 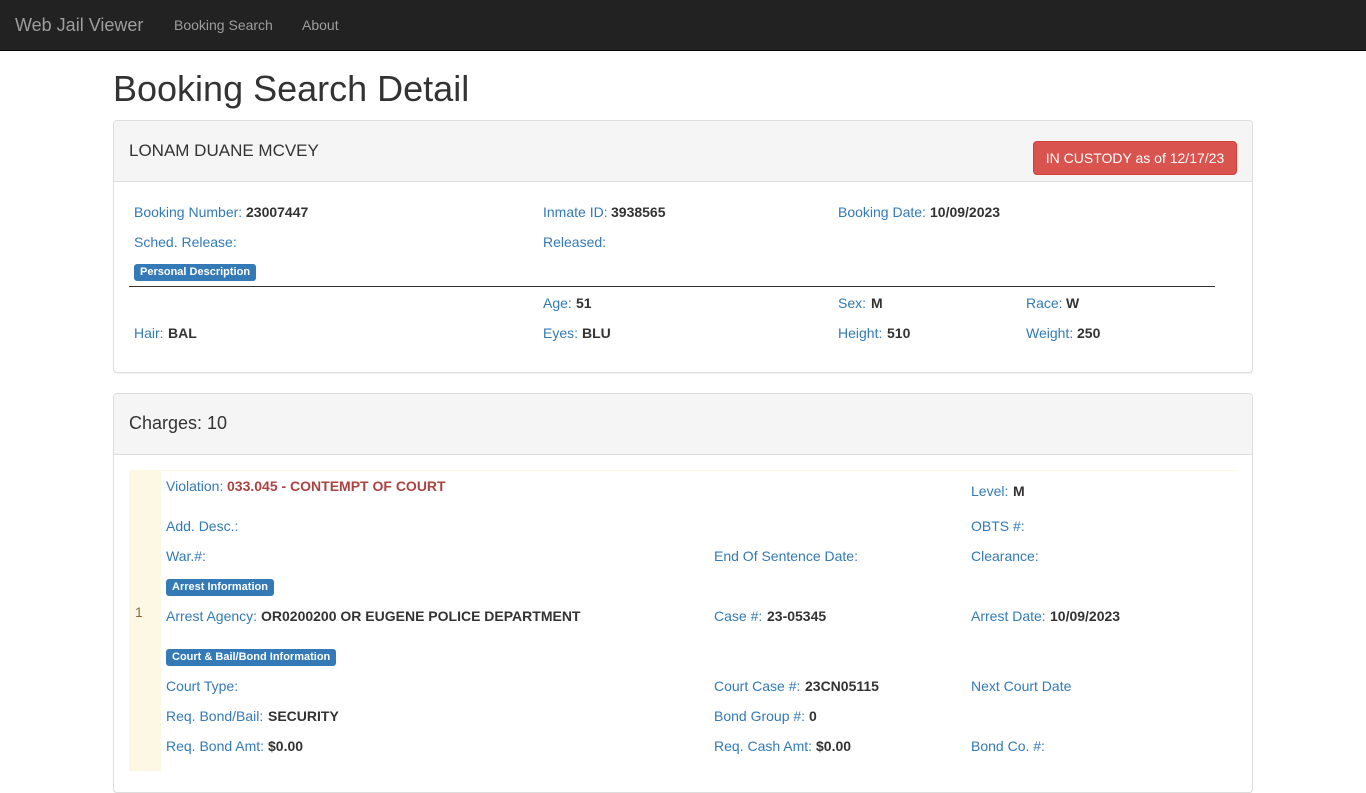 What do you see at coordinates (757, 686) in the screenshot?
I see `court-case-label: Court Case #:` at bounding box center [757, 686].